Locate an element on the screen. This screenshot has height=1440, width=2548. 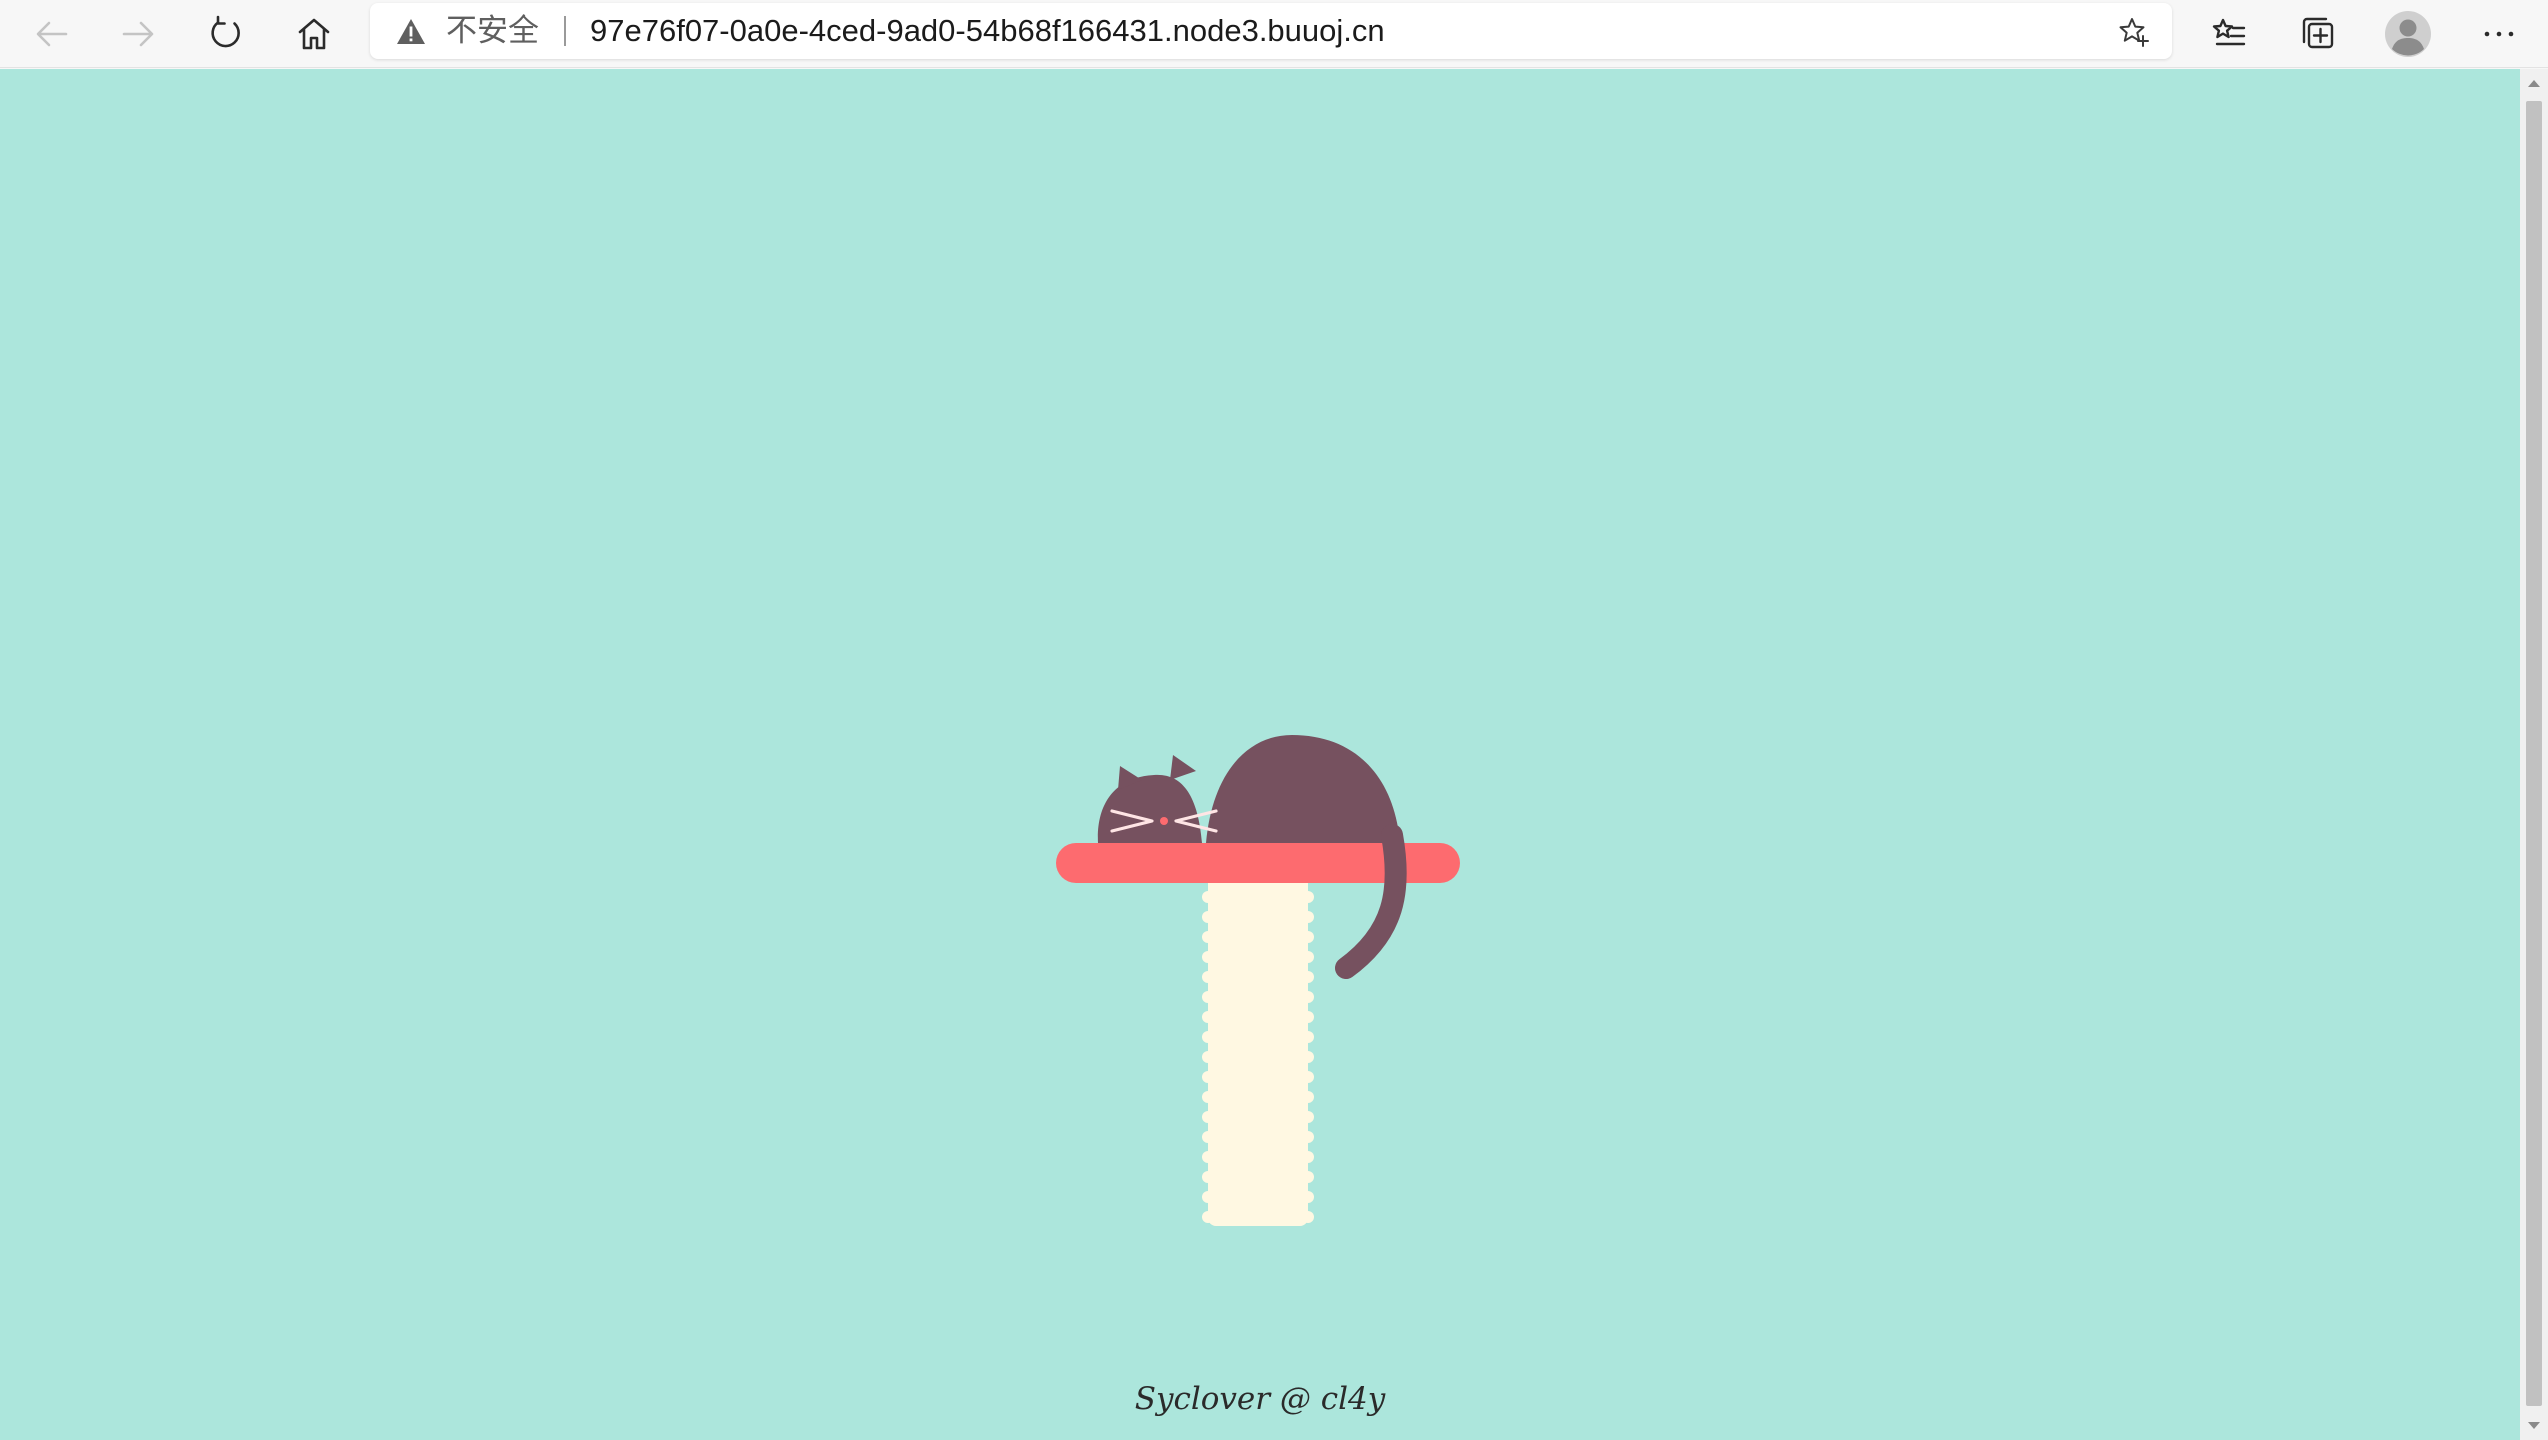
scroll-down-button is located at coordinates (2534, 1426).